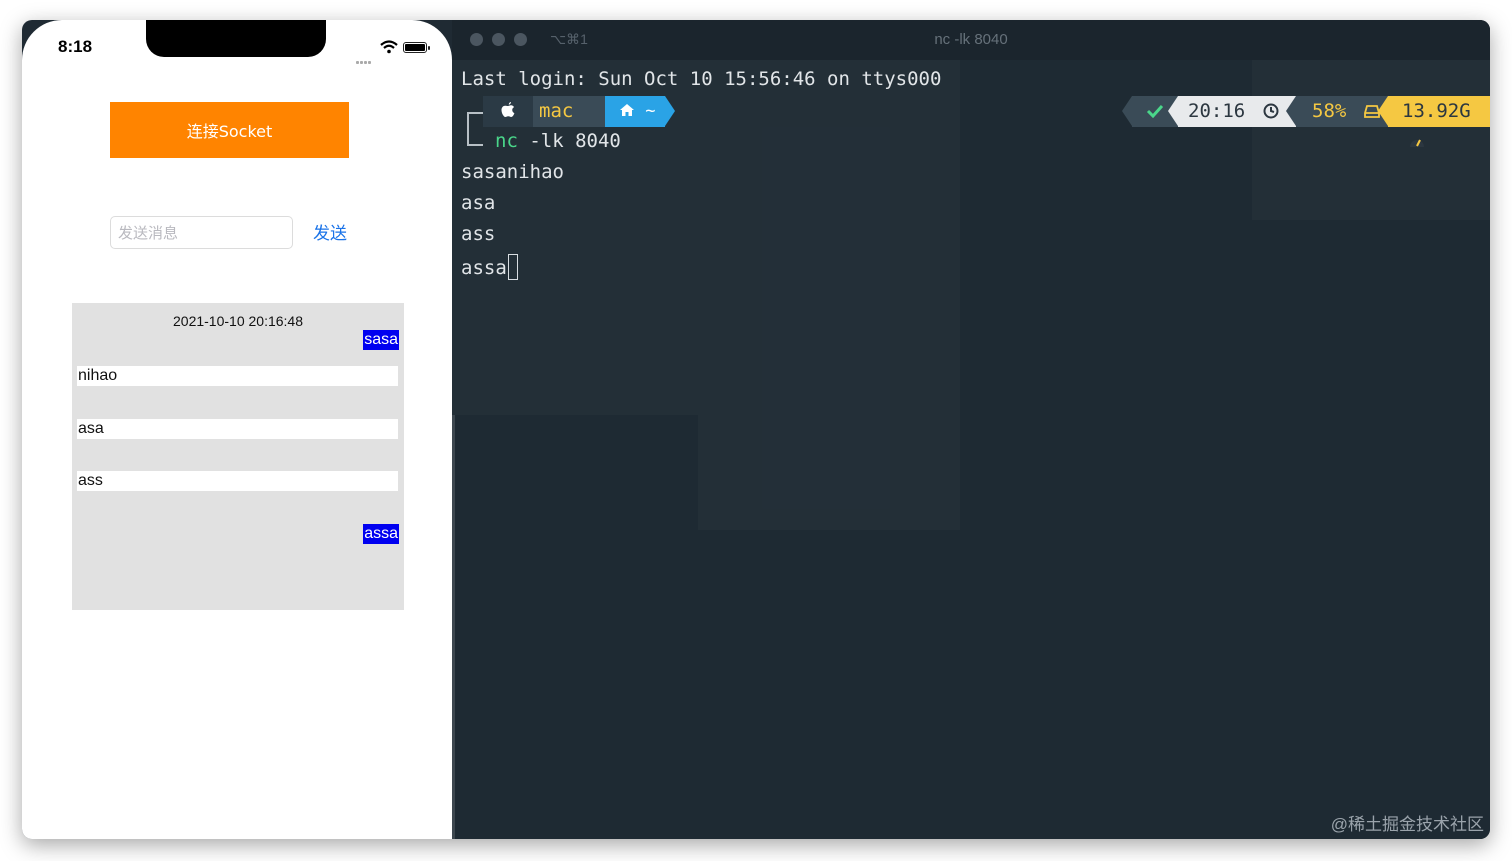 Image resolution: width=1512 pixels, height=861 pixels. I want to click on sent-message: sasa, so click(381, 340).